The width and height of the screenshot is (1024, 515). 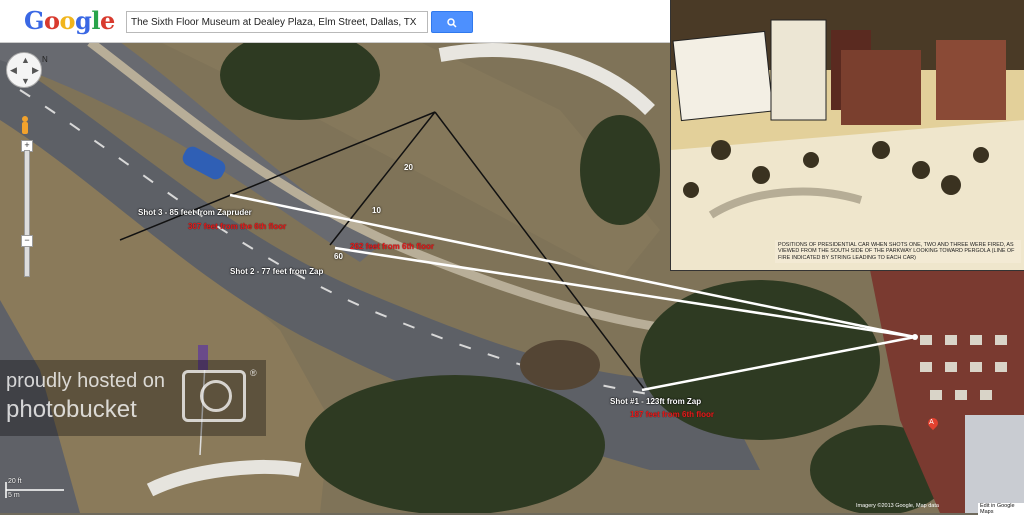 What do you see at coordinates (376, 210) in the screenshot?
I see `ruler-mark-10: 10` at bounding box center [376, 210].